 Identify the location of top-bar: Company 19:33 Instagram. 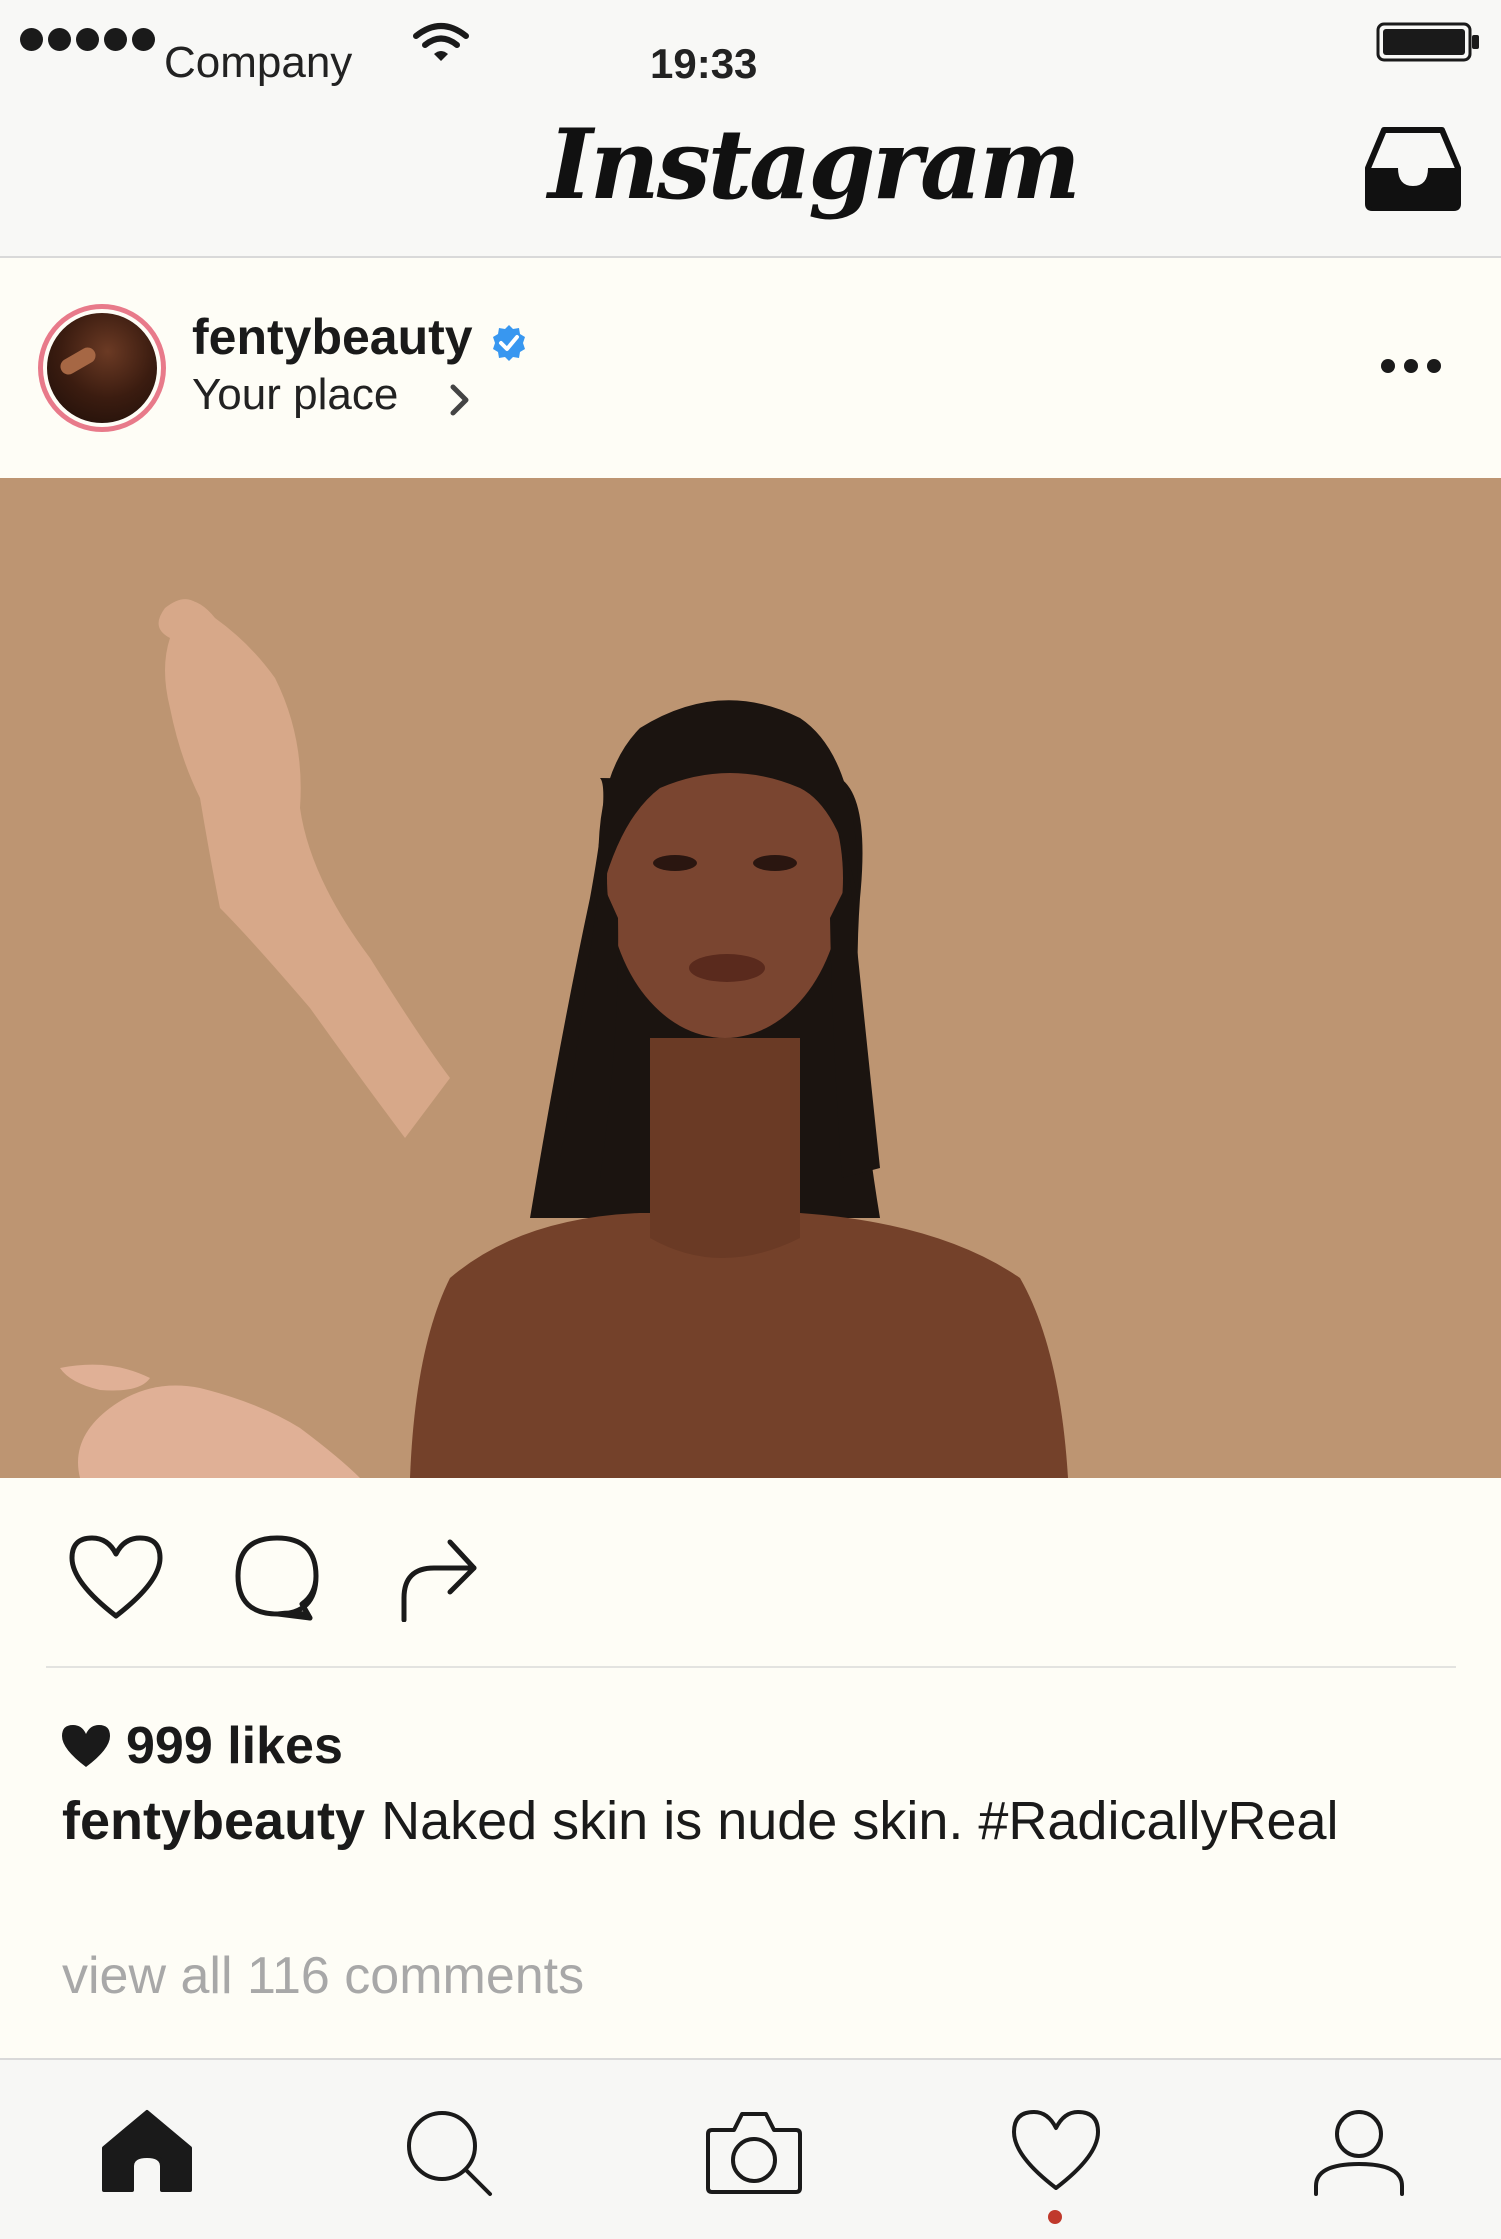
(750, 129).